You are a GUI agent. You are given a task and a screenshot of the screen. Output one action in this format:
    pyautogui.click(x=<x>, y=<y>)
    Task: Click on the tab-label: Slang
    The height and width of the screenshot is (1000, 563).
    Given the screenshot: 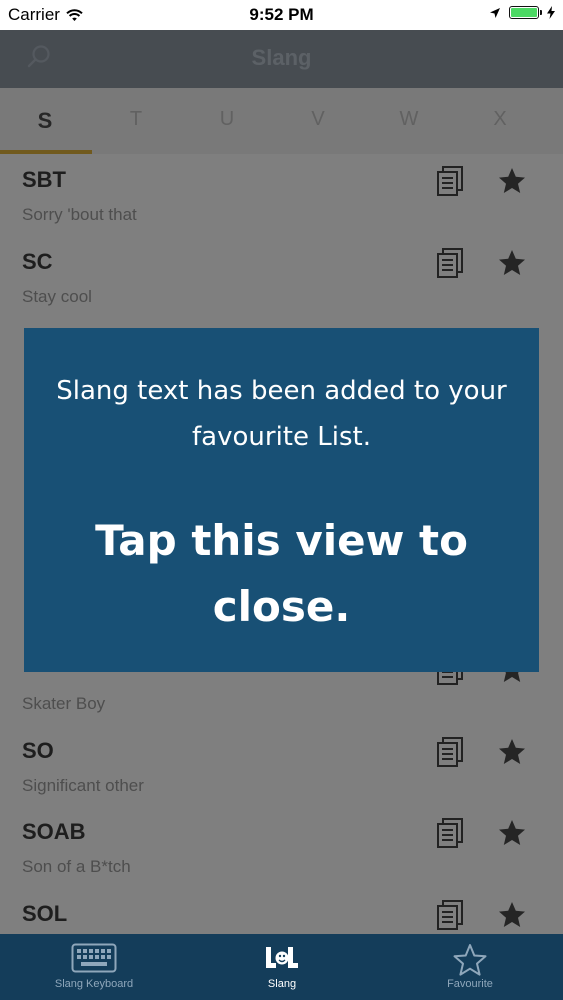 What is the action you would take?
    pyautogui.click(x=282, y=984)
    